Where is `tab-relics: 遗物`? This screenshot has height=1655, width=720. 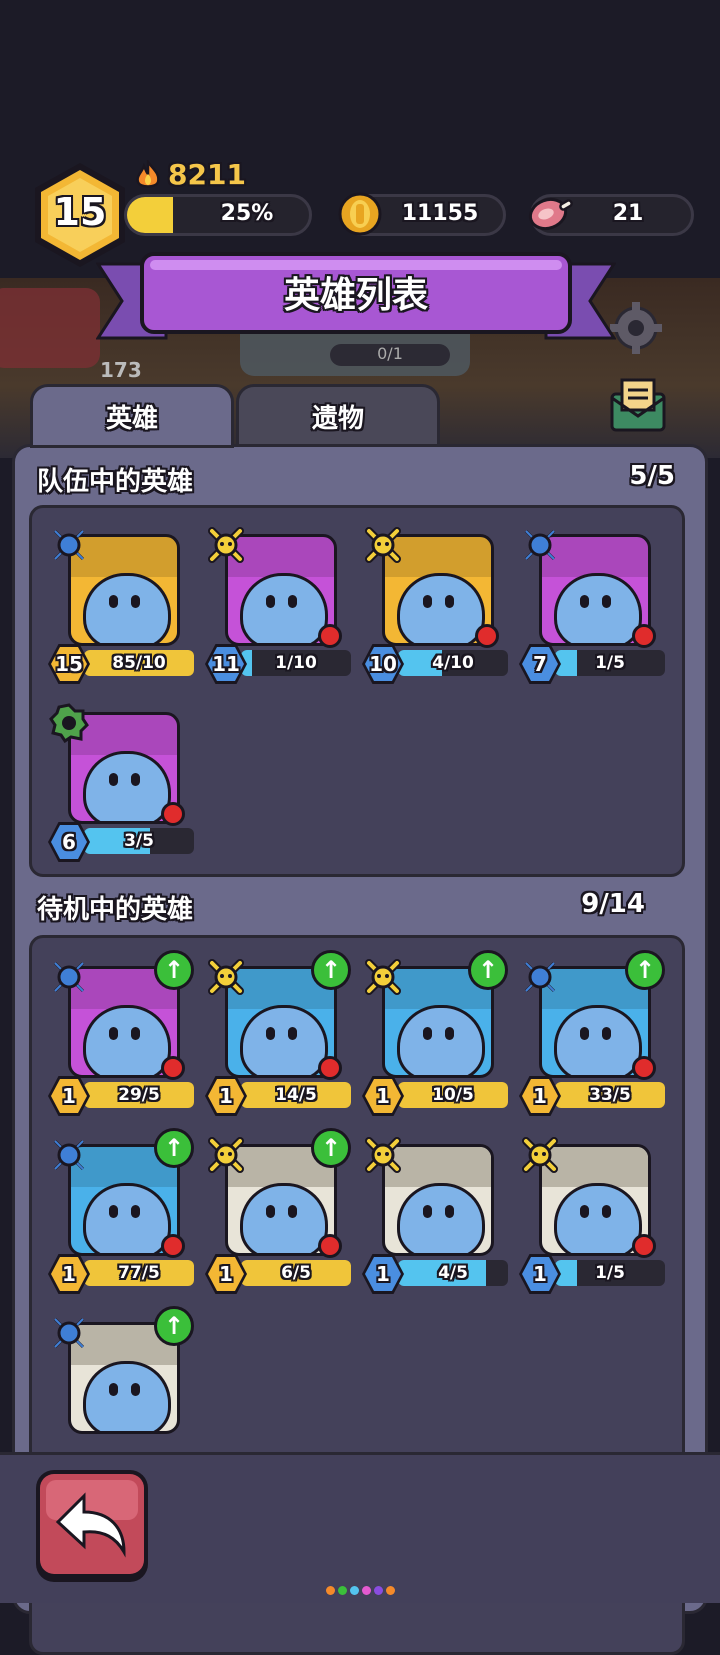 tab-relics: 遗物 is located at coordinates (338, 416).